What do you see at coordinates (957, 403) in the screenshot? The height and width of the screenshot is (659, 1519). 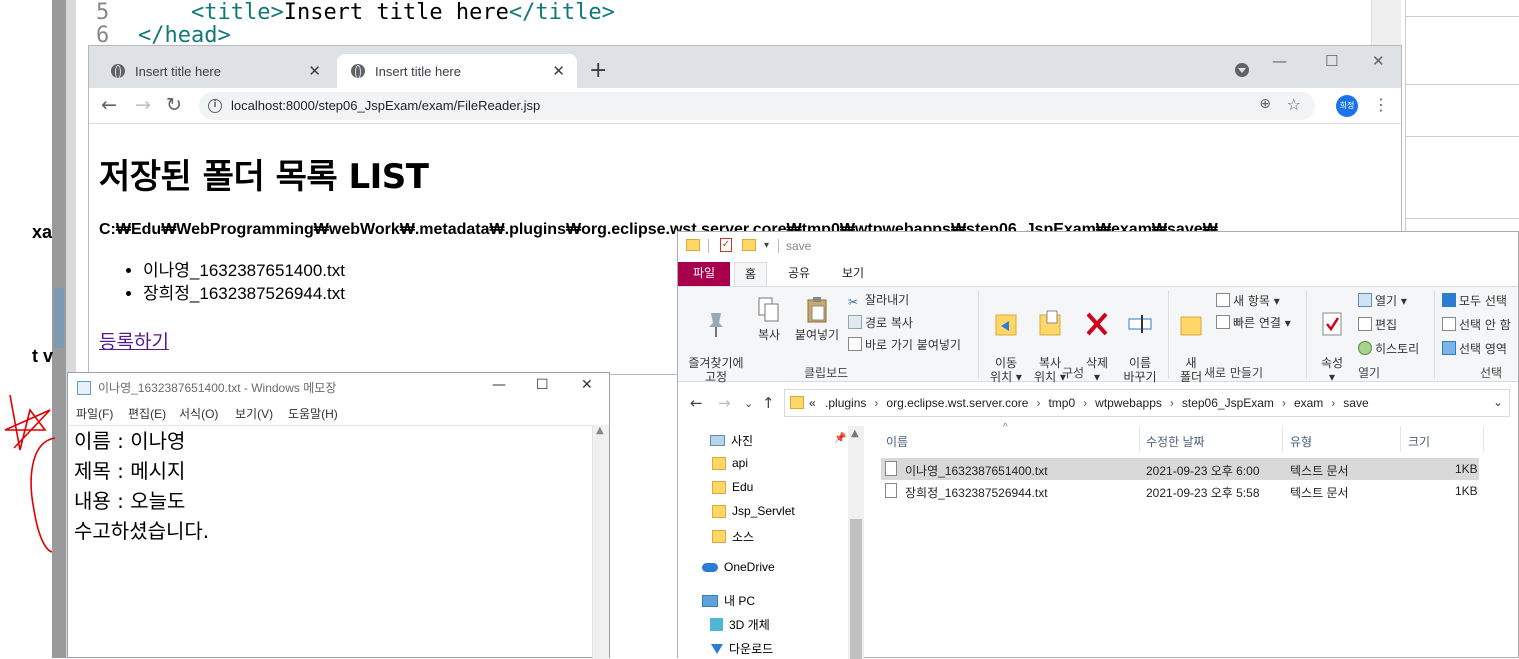 I see `breadcrumb-item: org.eclipse.wst.server.core` at bounding box center [957, 403].